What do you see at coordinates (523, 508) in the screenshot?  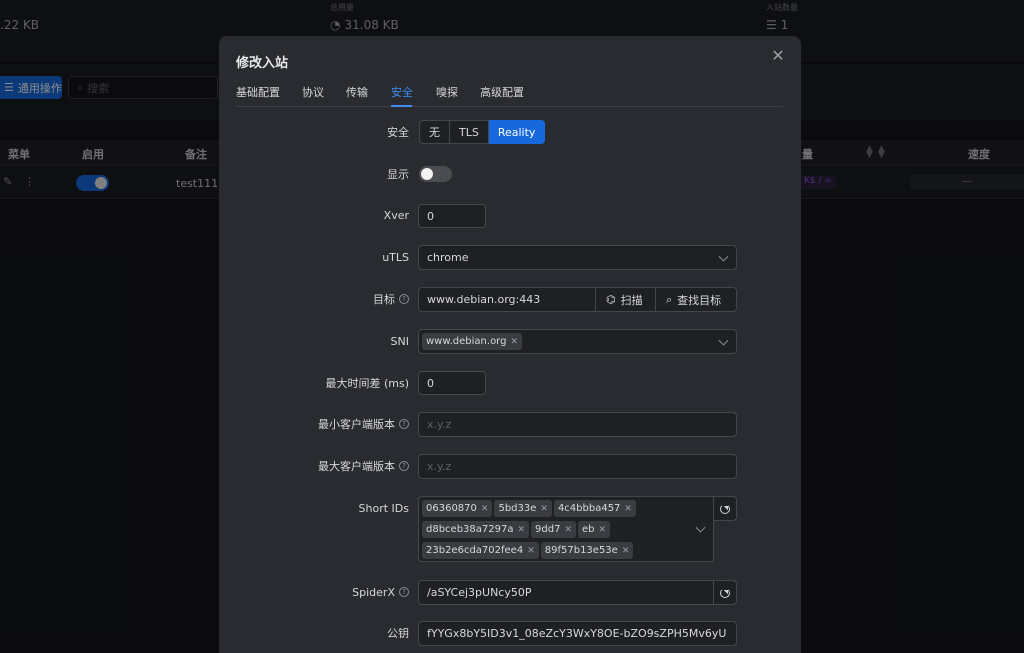 I see `short-id-tag: 5bd33e ✕` at bounding box center [523, 508].